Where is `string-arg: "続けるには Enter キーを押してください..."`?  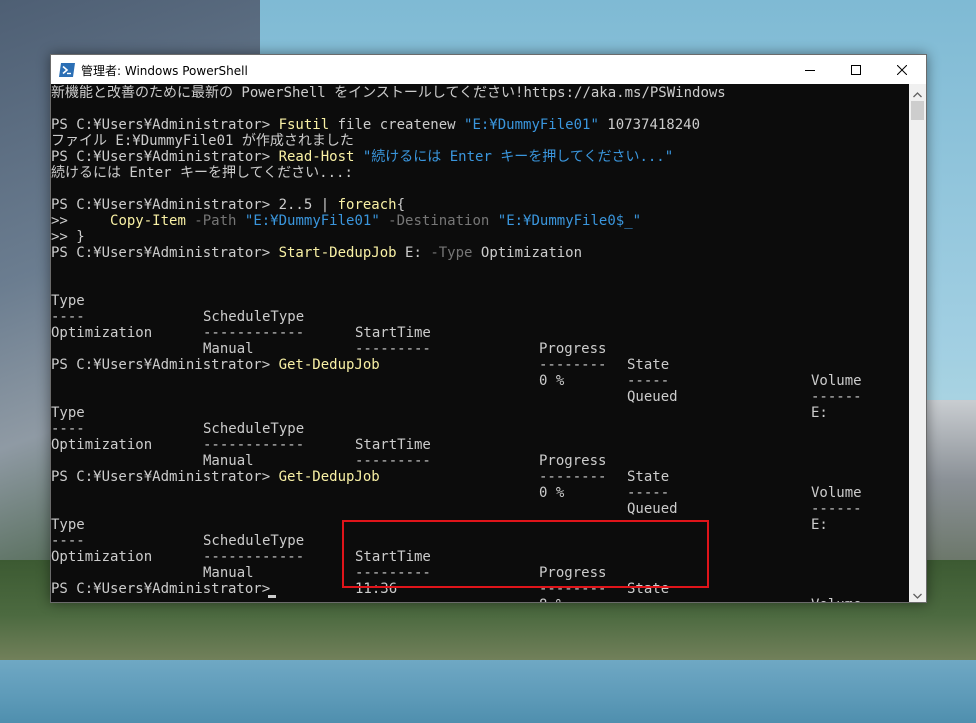
string-arg: "続けるには Enter キーを押してください..." is located at coordinates (514, 157).